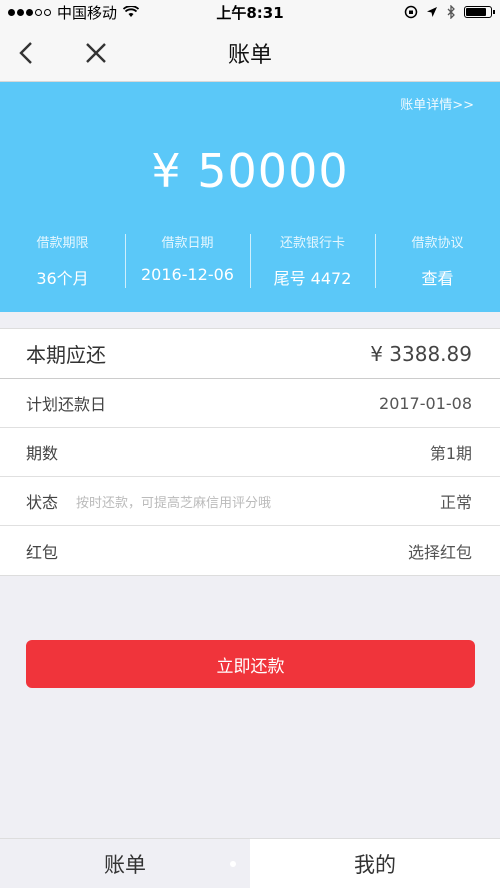  Describe the element at coordinates (437, 261) in the screenshot. I see `info-loan-agreement: 借款协议 查看` at that location.